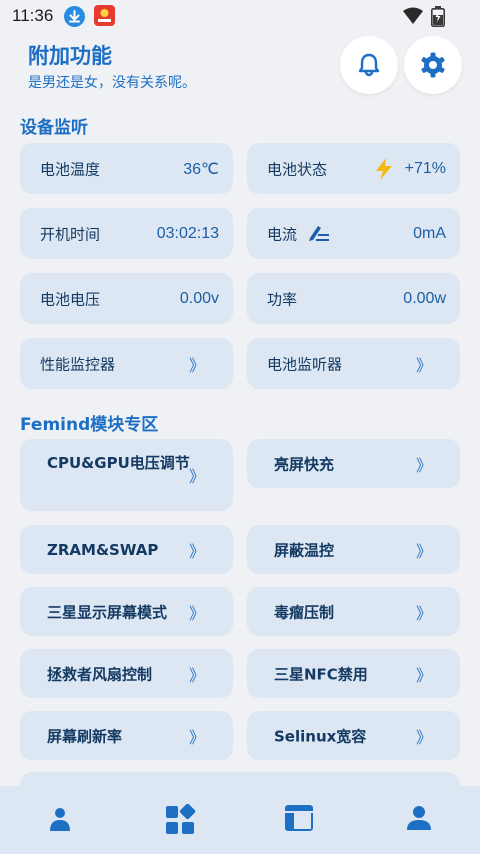 The image size is (480, 854). I want to click on module-samsung-display-mode: 三星显示屏幕模式 》, so click(126, 611).